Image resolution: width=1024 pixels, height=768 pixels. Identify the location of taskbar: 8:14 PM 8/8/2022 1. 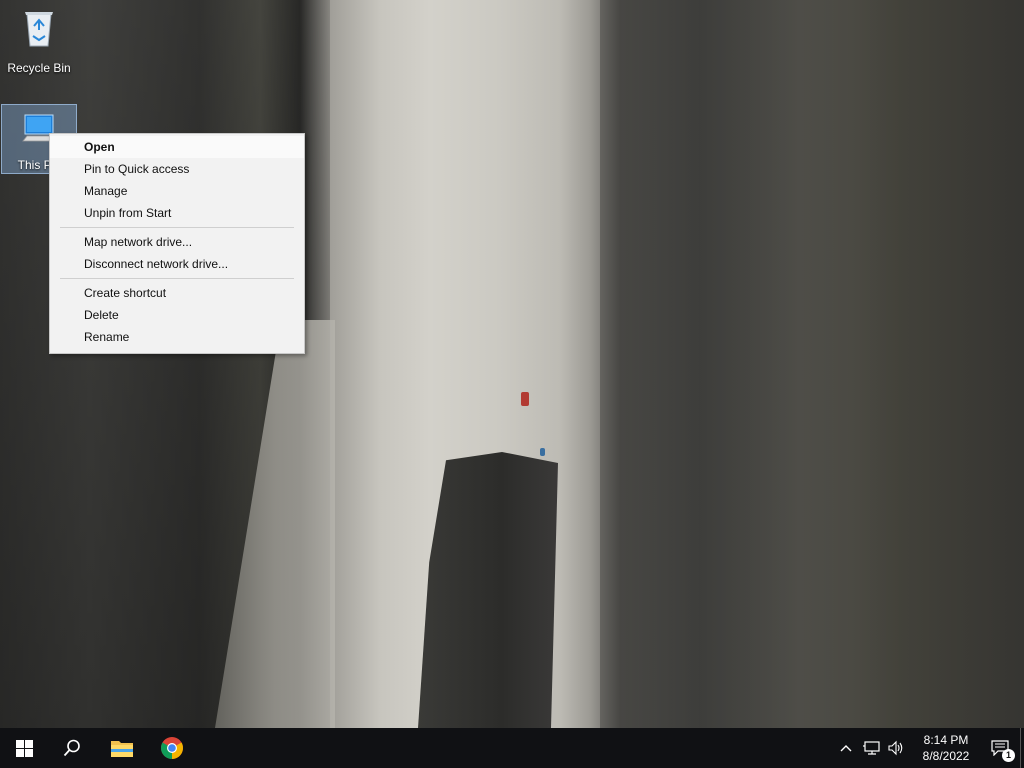
(512, 748).